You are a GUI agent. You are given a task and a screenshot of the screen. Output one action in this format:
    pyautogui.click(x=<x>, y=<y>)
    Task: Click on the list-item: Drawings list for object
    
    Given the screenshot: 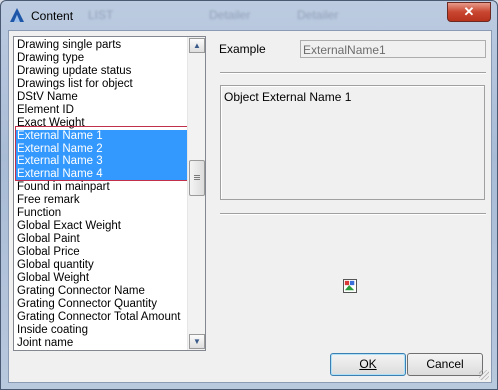 What is the action you would take?
    pyautogui.click(x=102, y=84)
    